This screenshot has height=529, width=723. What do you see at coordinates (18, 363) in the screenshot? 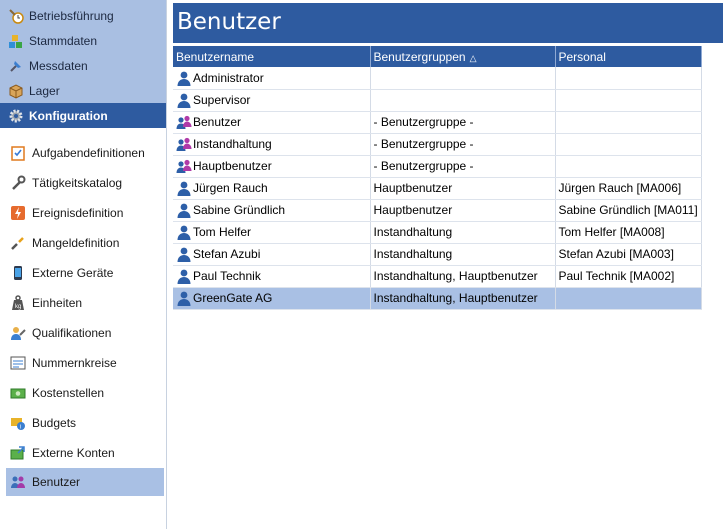
I see `number-range-icon` at bounding box center [18, 363].